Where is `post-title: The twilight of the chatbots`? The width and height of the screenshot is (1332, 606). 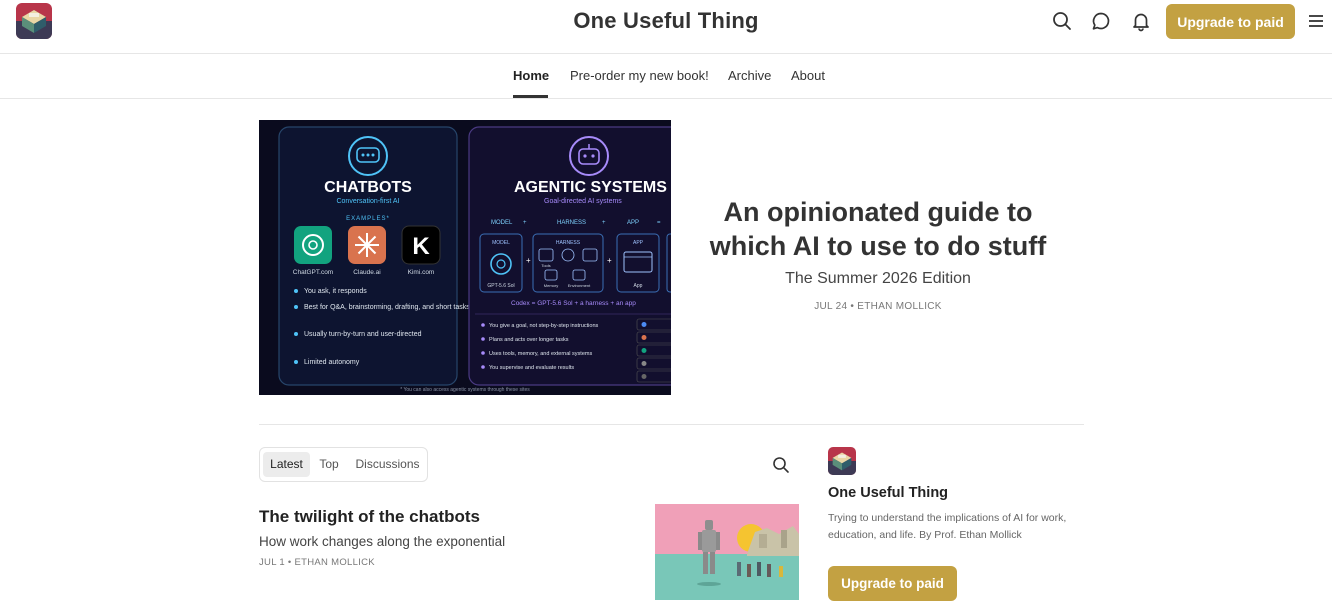 post-title: The twilight of the chatbots is located at coordinates (369, 517).